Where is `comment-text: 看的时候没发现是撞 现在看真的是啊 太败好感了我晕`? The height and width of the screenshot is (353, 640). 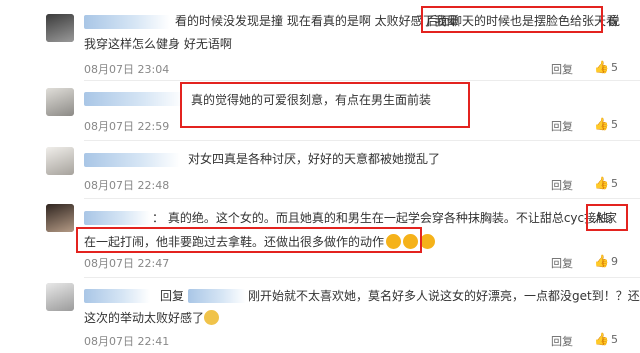
comment-text: 看的时候没发现是撞 现在看真的是啊 太败好感了我晕 is located at coordinates (317, 21).